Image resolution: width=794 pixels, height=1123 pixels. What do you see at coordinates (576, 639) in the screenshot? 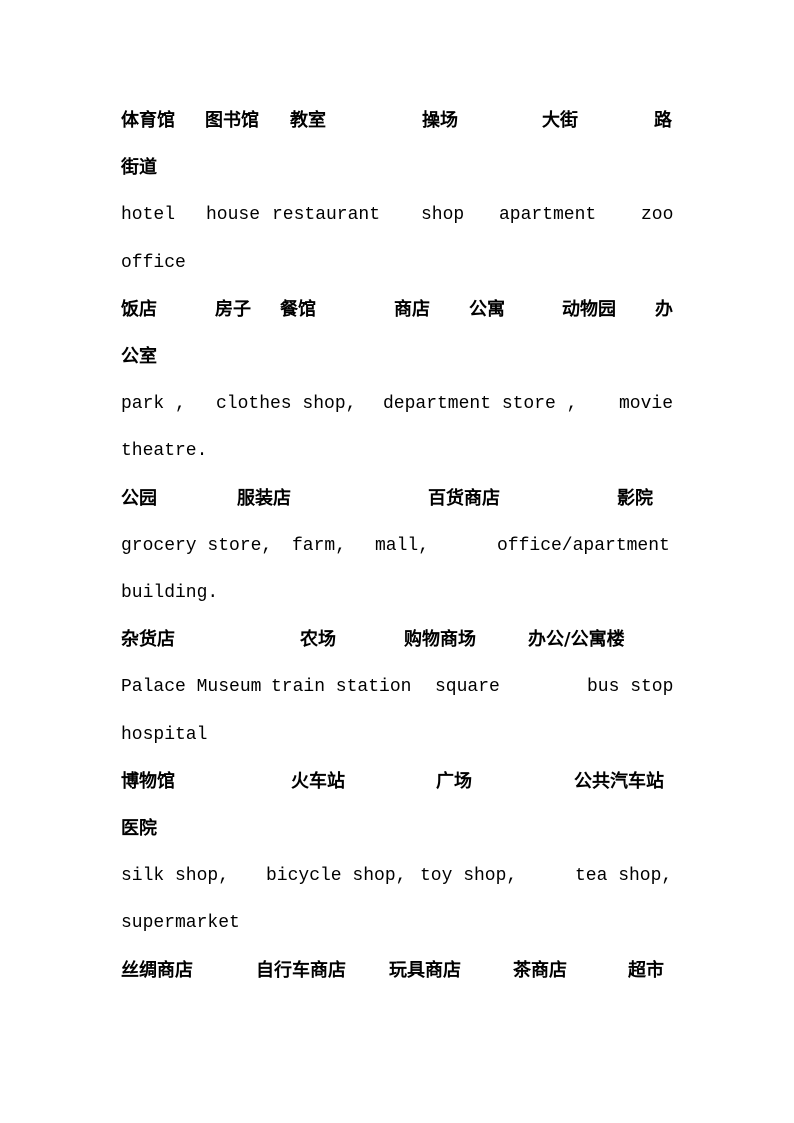
I see `word: 办公/公寓楼` at bounding box center [576, 639].